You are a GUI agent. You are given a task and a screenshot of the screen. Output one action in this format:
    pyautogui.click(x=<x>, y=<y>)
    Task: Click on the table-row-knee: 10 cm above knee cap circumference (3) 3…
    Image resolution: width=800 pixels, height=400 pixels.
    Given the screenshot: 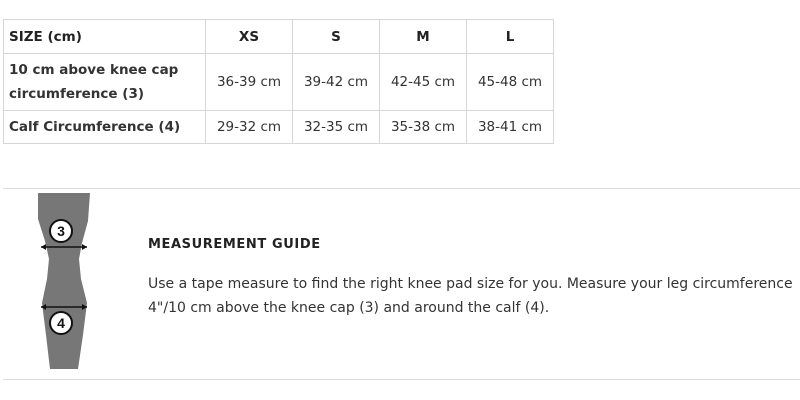 What is the action you would take?
    pyautogui.click(x=278, y=82)
    